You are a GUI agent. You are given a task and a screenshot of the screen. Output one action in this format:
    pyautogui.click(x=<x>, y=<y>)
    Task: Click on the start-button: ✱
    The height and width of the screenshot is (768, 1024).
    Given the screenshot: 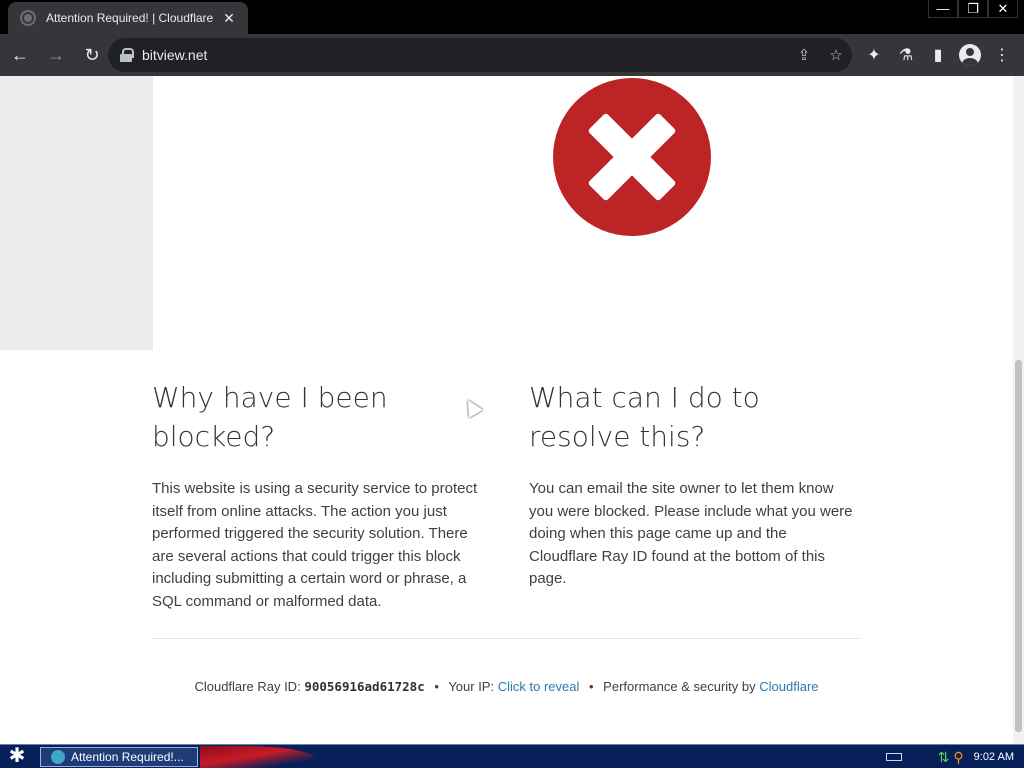 What is the action you would take?
    pyautogui.click(x=17, y=757)
    